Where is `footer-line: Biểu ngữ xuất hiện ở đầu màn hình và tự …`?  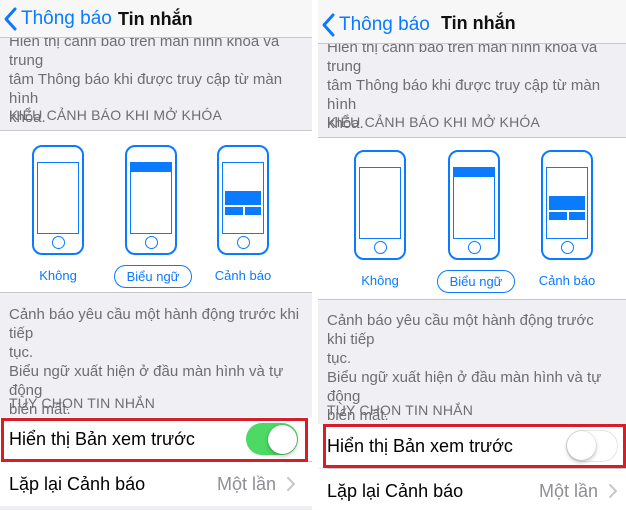
footer-line: Biểu ngữ xuất hiện ở đầu màn hình và tự … is located at coordinates (464, 387).